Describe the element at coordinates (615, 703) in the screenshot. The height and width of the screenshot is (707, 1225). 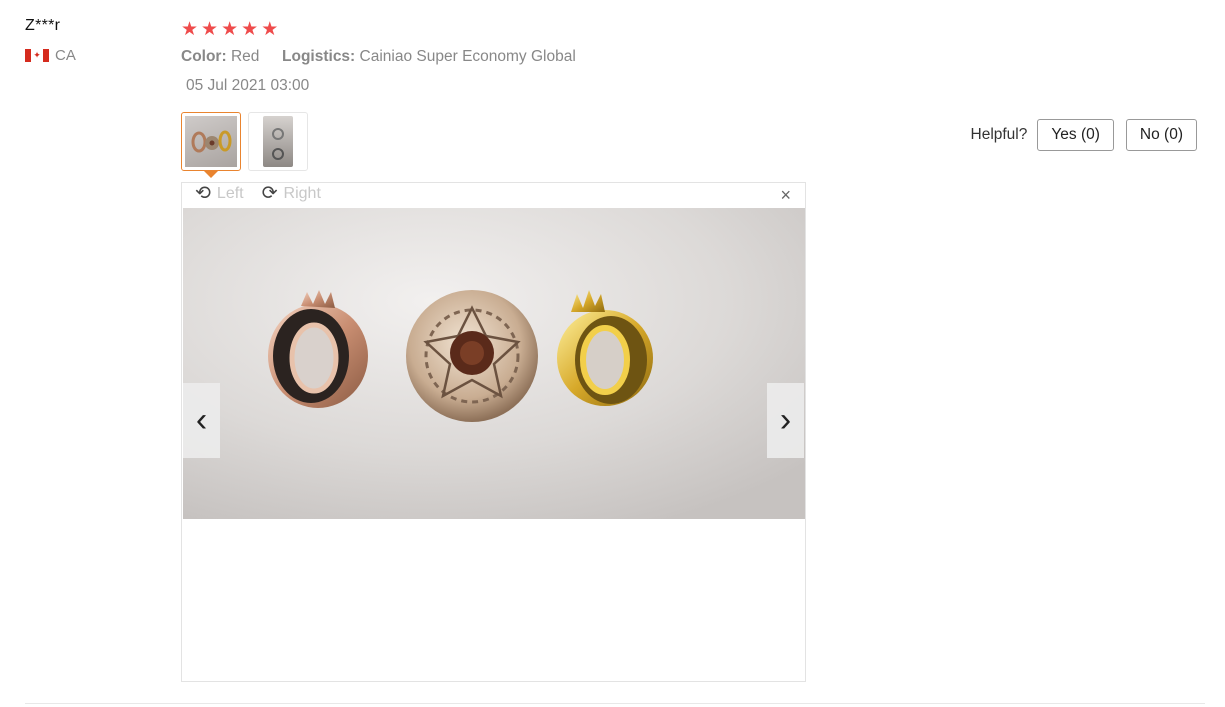
I see `review-divider` at that location.